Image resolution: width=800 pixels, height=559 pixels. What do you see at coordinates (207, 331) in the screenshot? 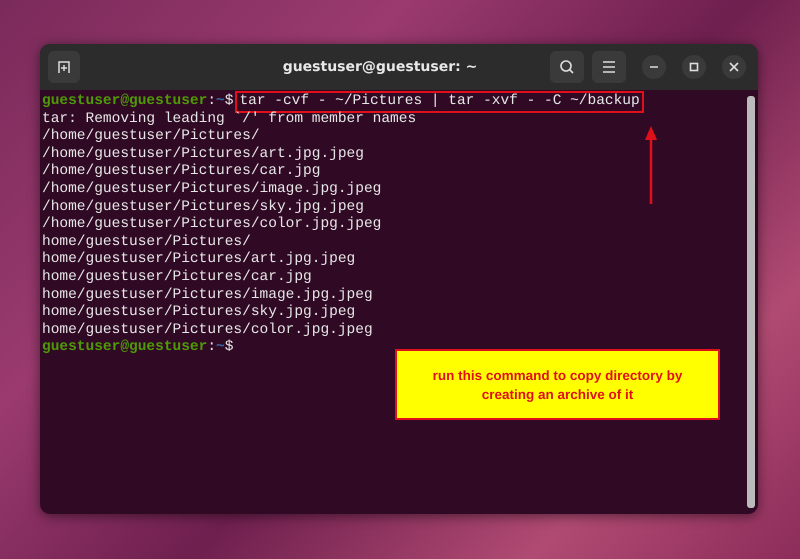
I see `output-line: home/guestuser/Pictures/color.jpg.jpeg` at bounding box center [207, 331].